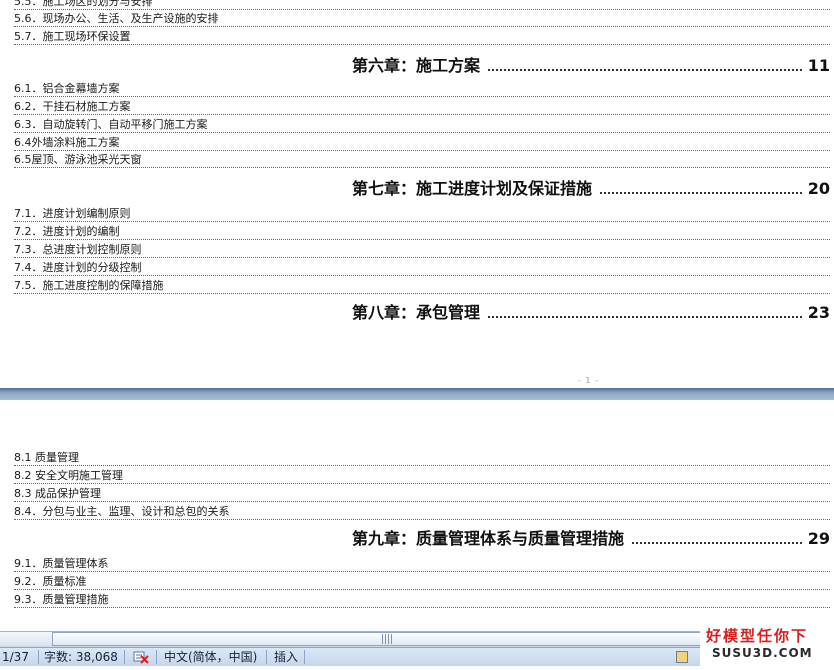 The image size is (834, 670). Describe the element at coordinates (81, 657) in the screenshot. I see `word-count: 字数: 38,068` at that location.